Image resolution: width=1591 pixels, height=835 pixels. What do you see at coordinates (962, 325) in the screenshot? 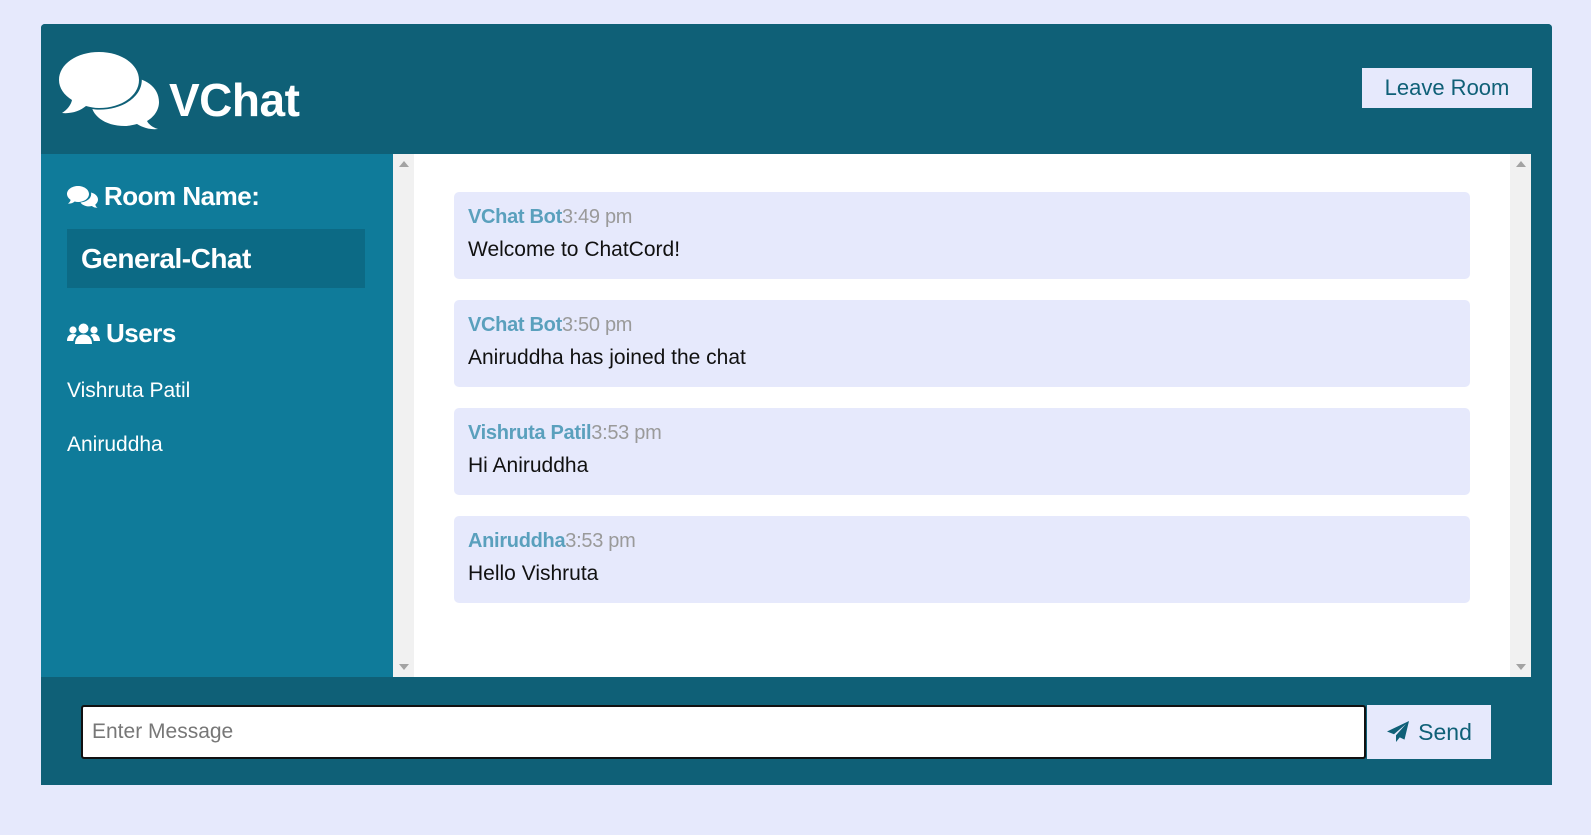
I see `message-meta: VChat Bot3:50 pm` at bounding box center [962, 325].